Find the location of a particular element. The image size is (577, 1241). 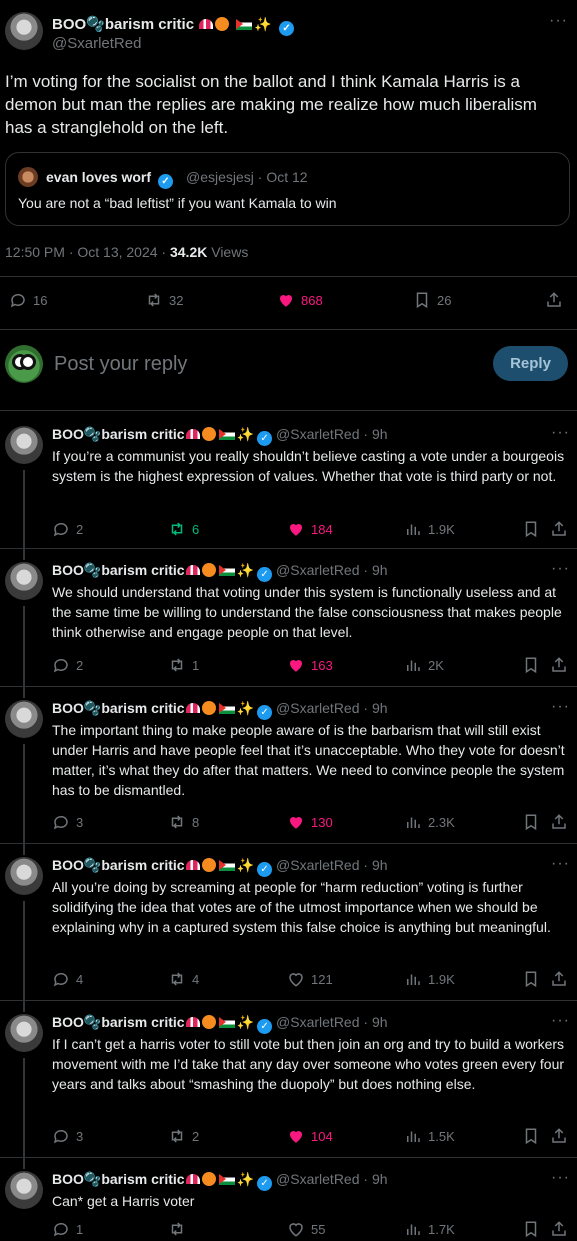

parachute-emoji-icon is located at coordinates (192, 1022).